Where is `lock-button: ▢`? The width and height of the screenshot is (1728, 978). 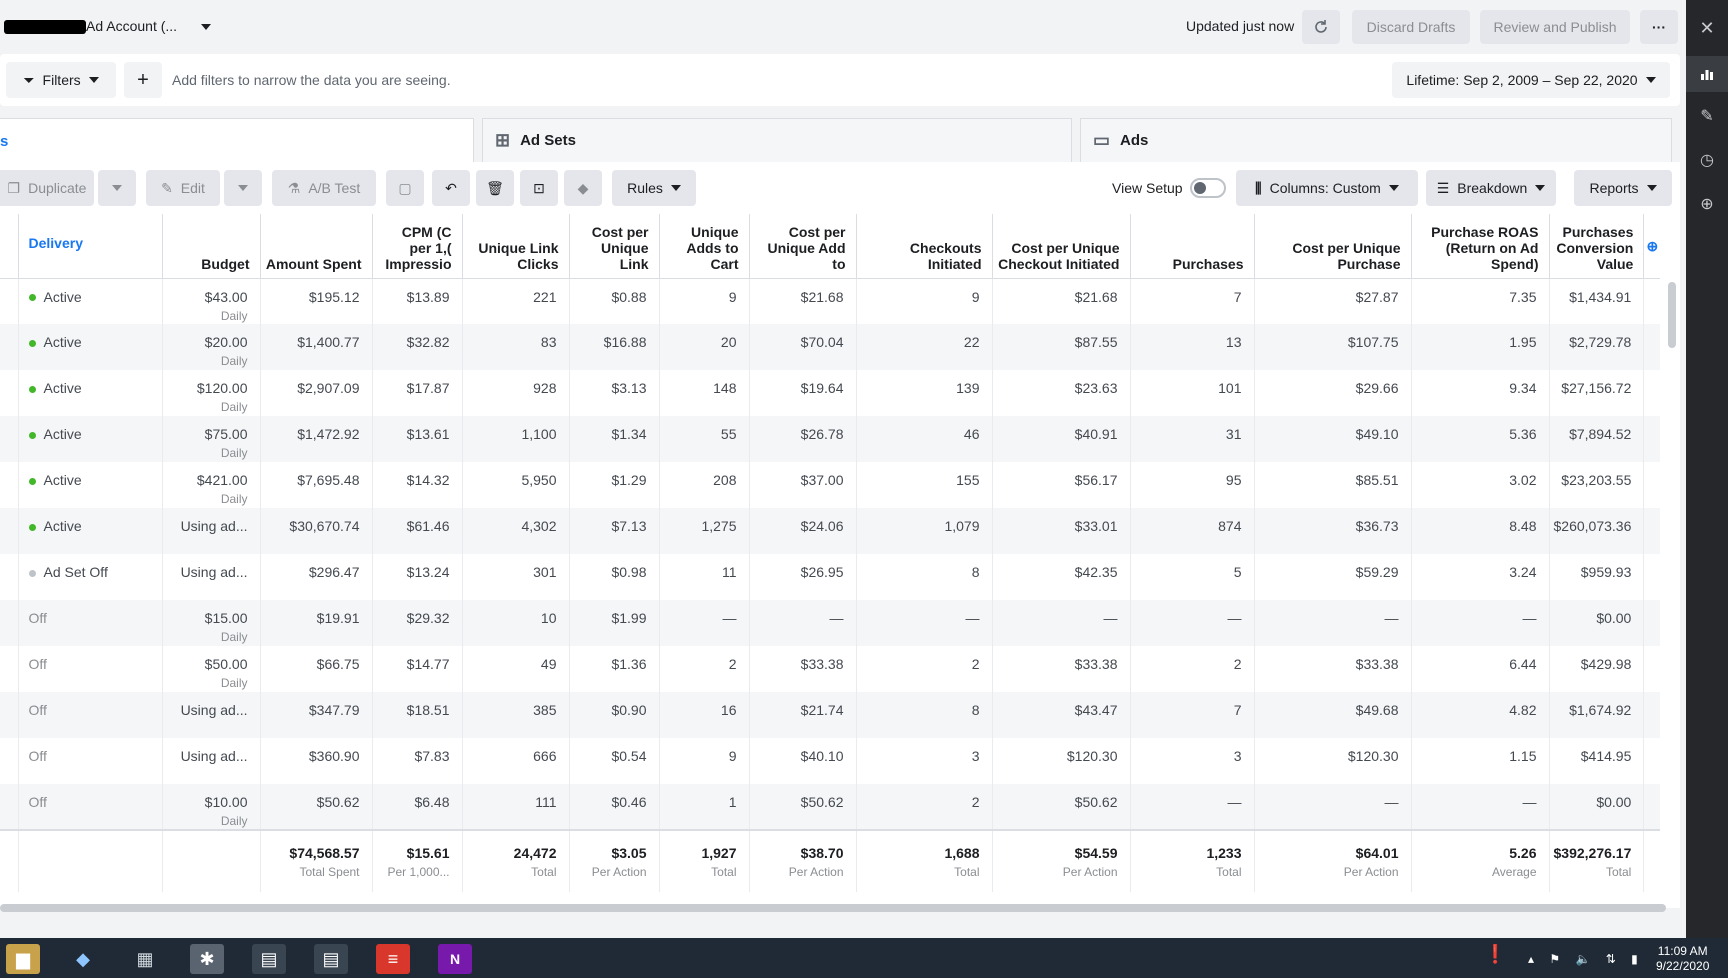
lock-button: ▢ is located at coordinates (405, 188).